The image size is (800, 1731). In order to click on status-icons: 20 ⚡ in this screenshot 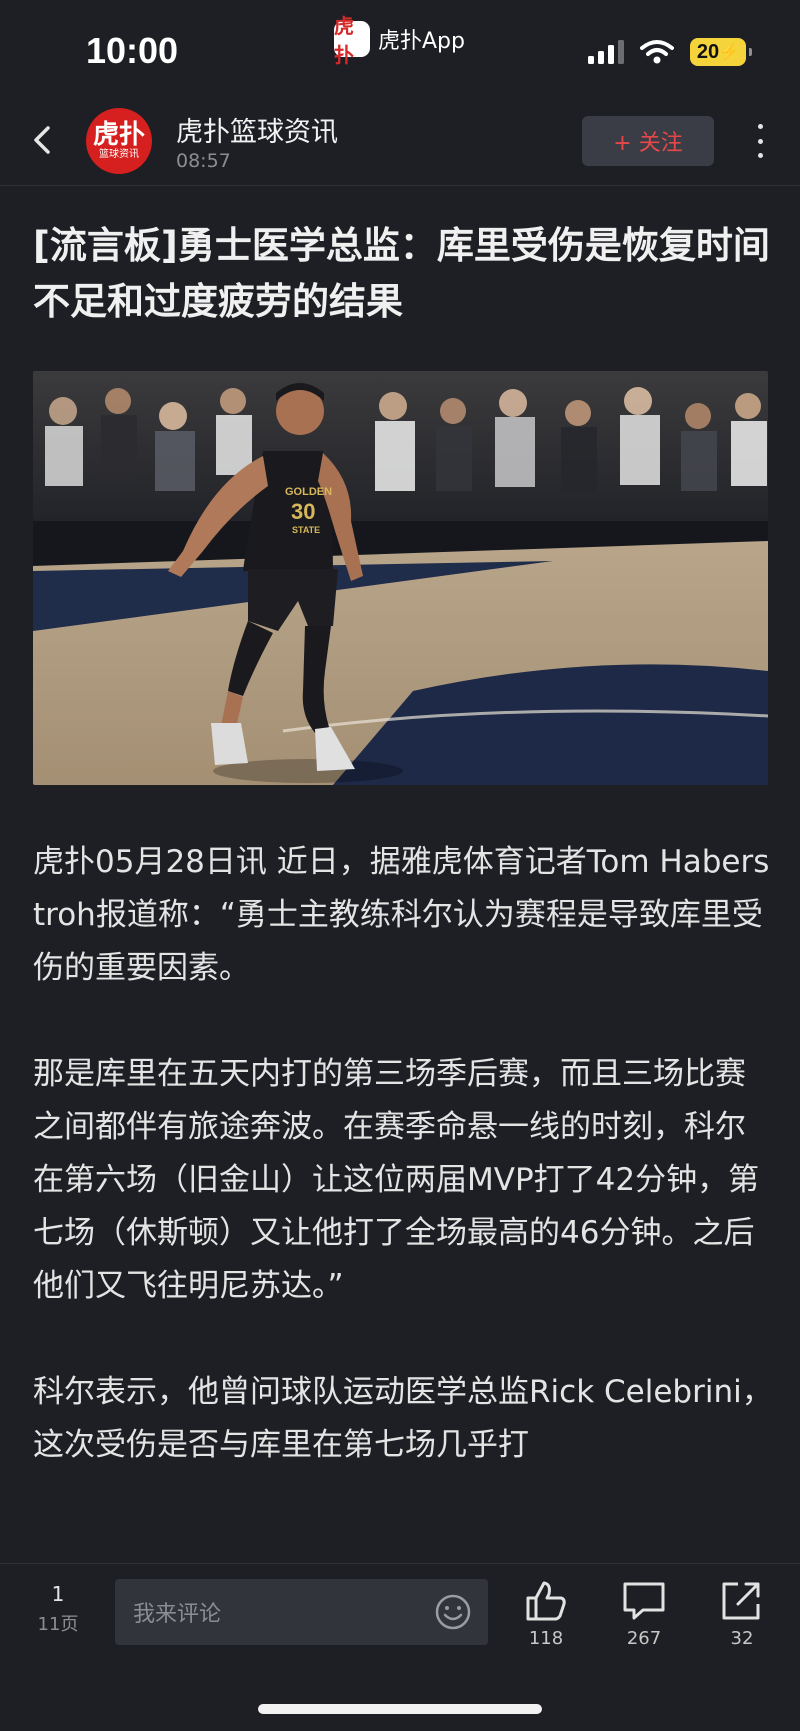, I will do `click(662, 52)`.